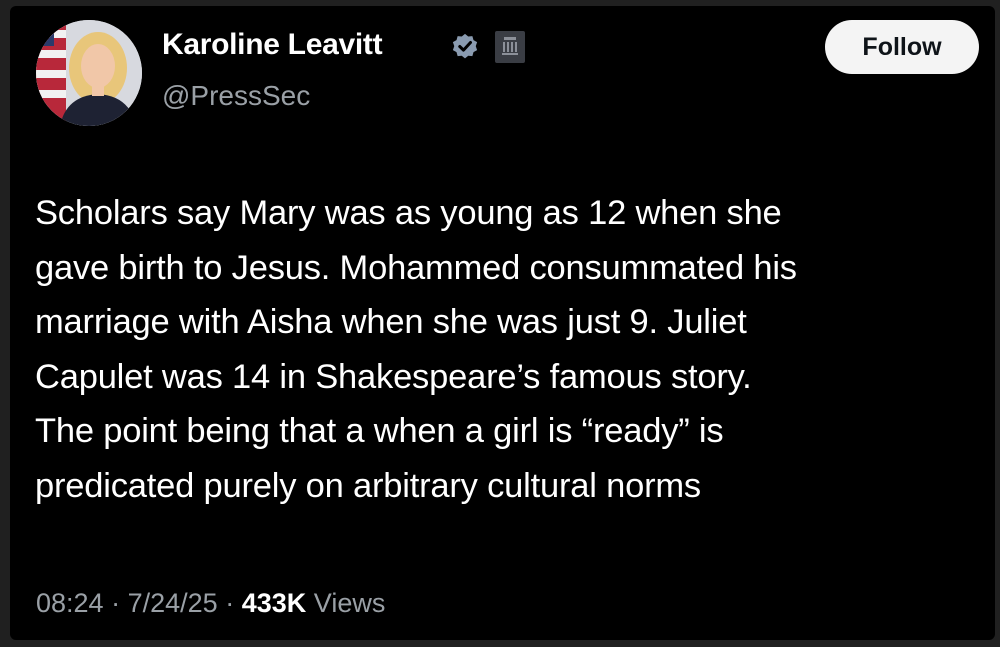  What do you see at coordinates (465, 46) in the screenshot?
I see `verified-badge-icon` at bounding box center [465, 46].